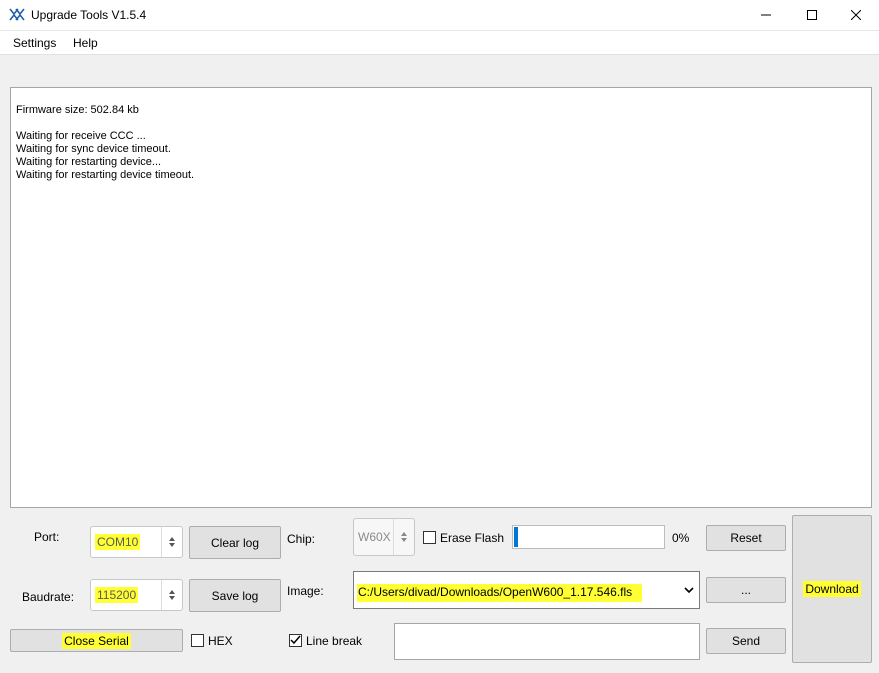  I want to click on maximize-button, so click(812, 15).